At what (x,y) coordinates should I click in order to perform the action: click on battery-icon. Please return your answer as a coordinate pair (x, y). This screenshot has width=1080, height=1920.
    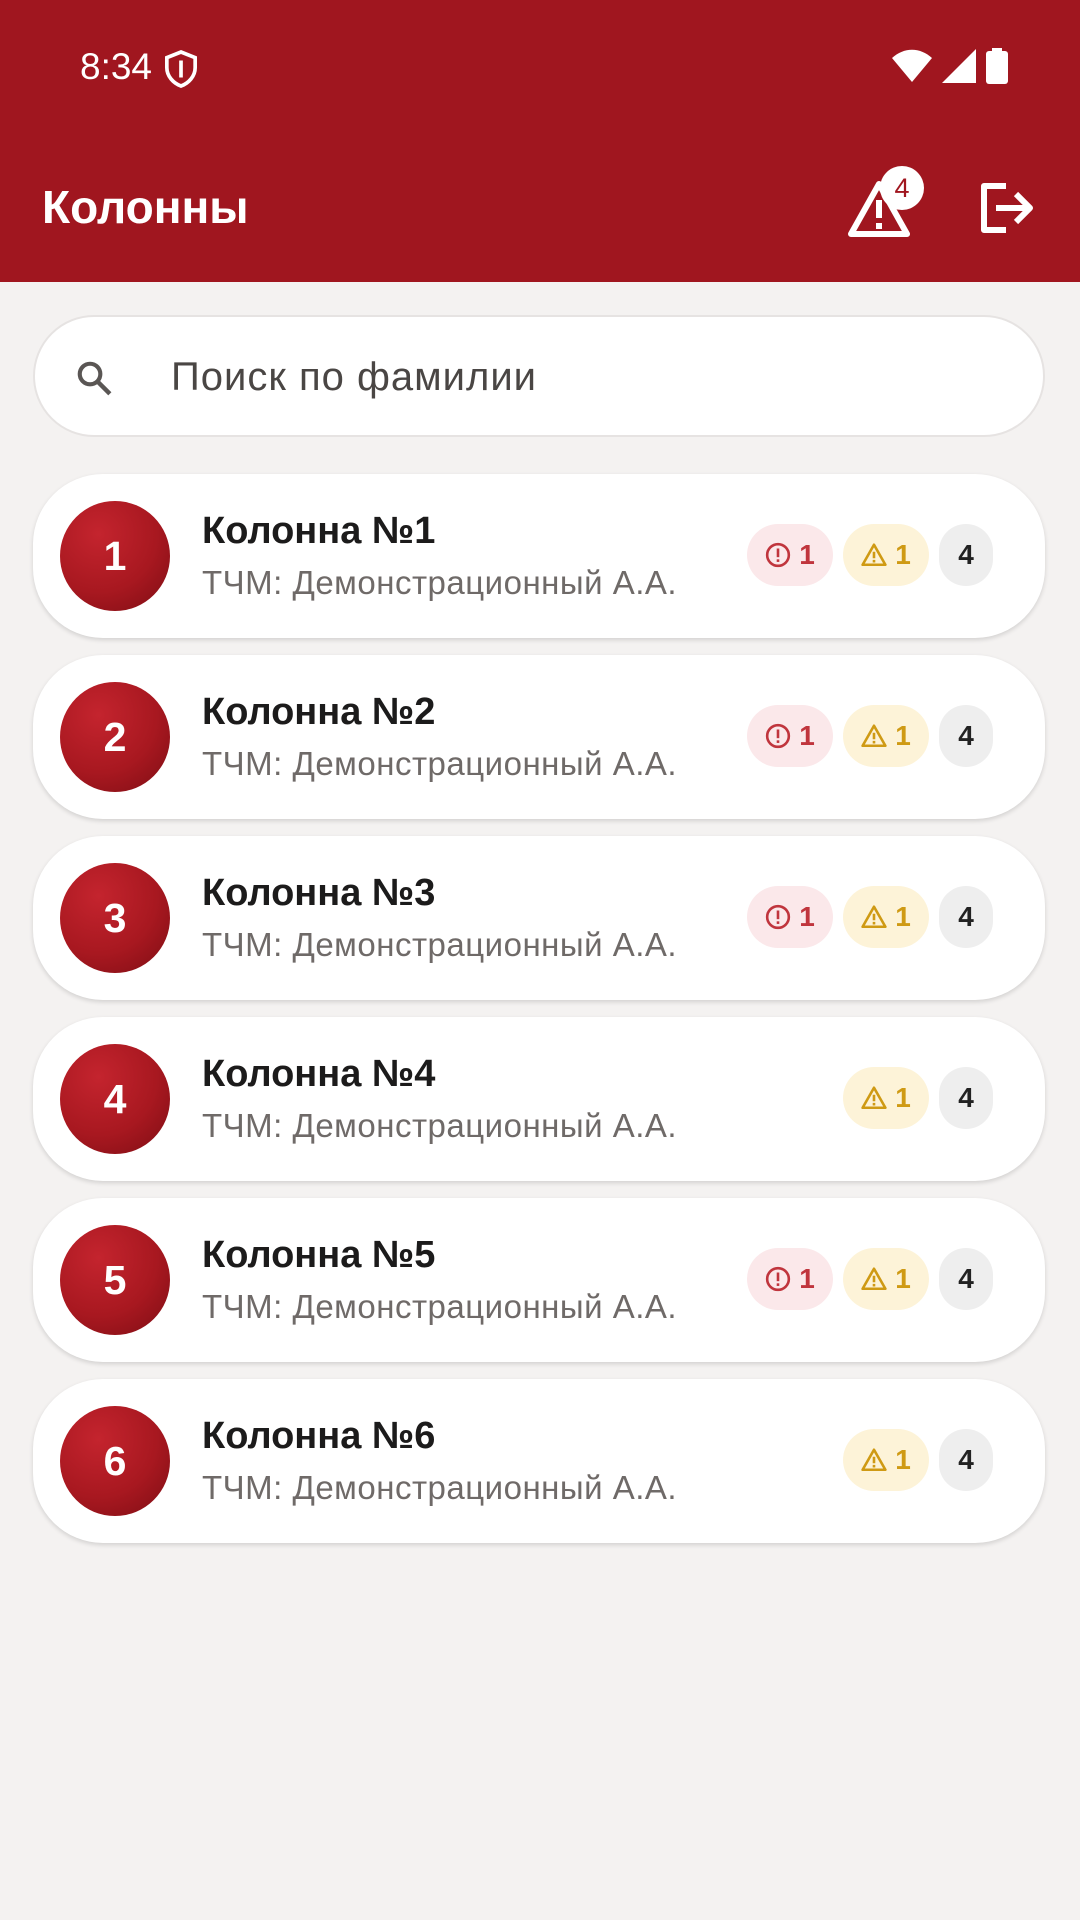
    Looking at the image, I should click on (997, 66).